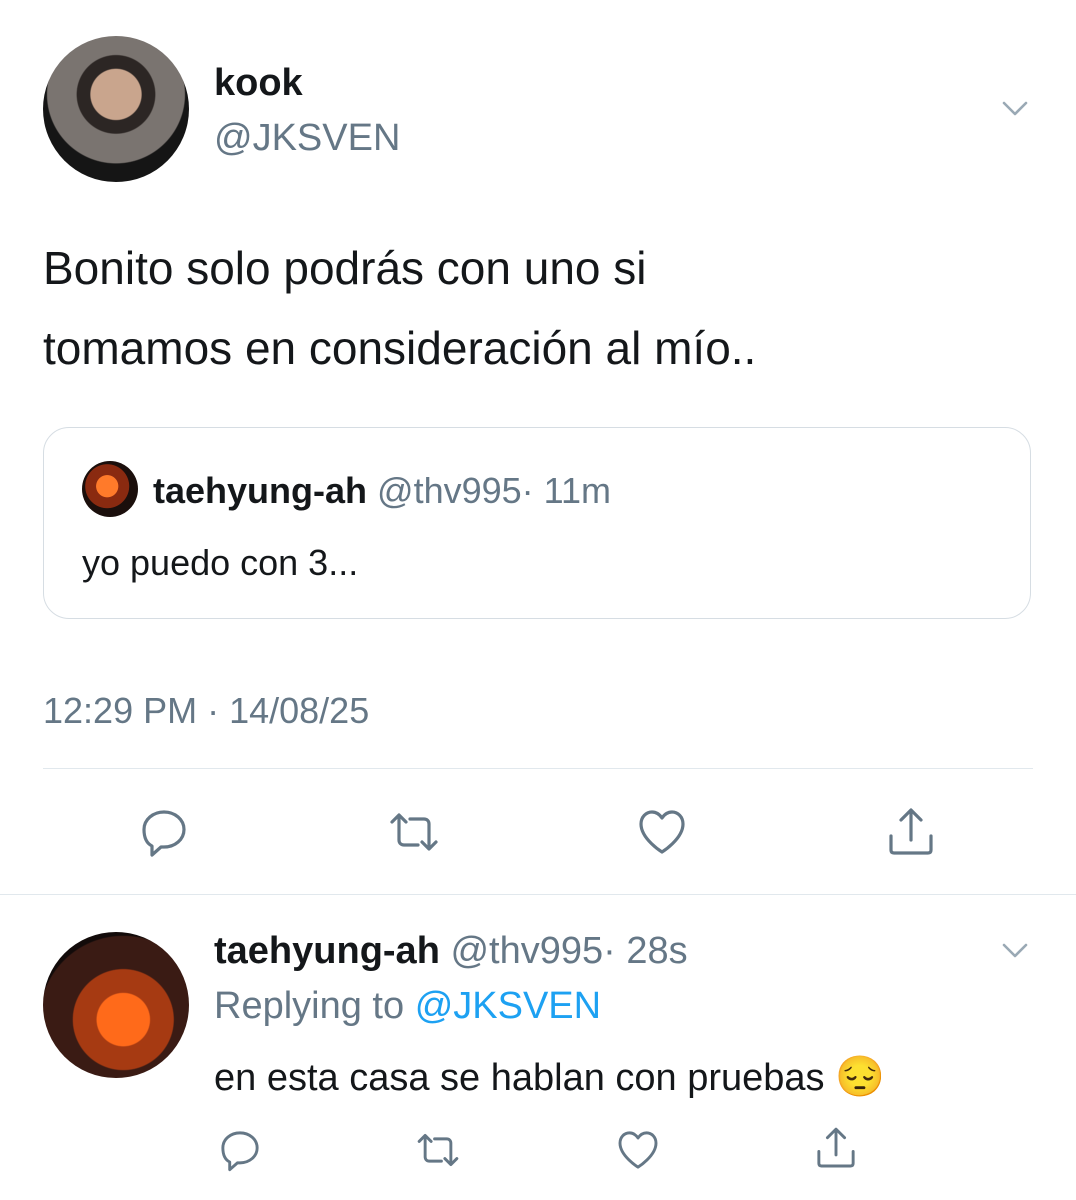 The width and height of the screenshot is (1076, 1200). I want to click on author-handle: @JKSVEN, so click(307, 138).